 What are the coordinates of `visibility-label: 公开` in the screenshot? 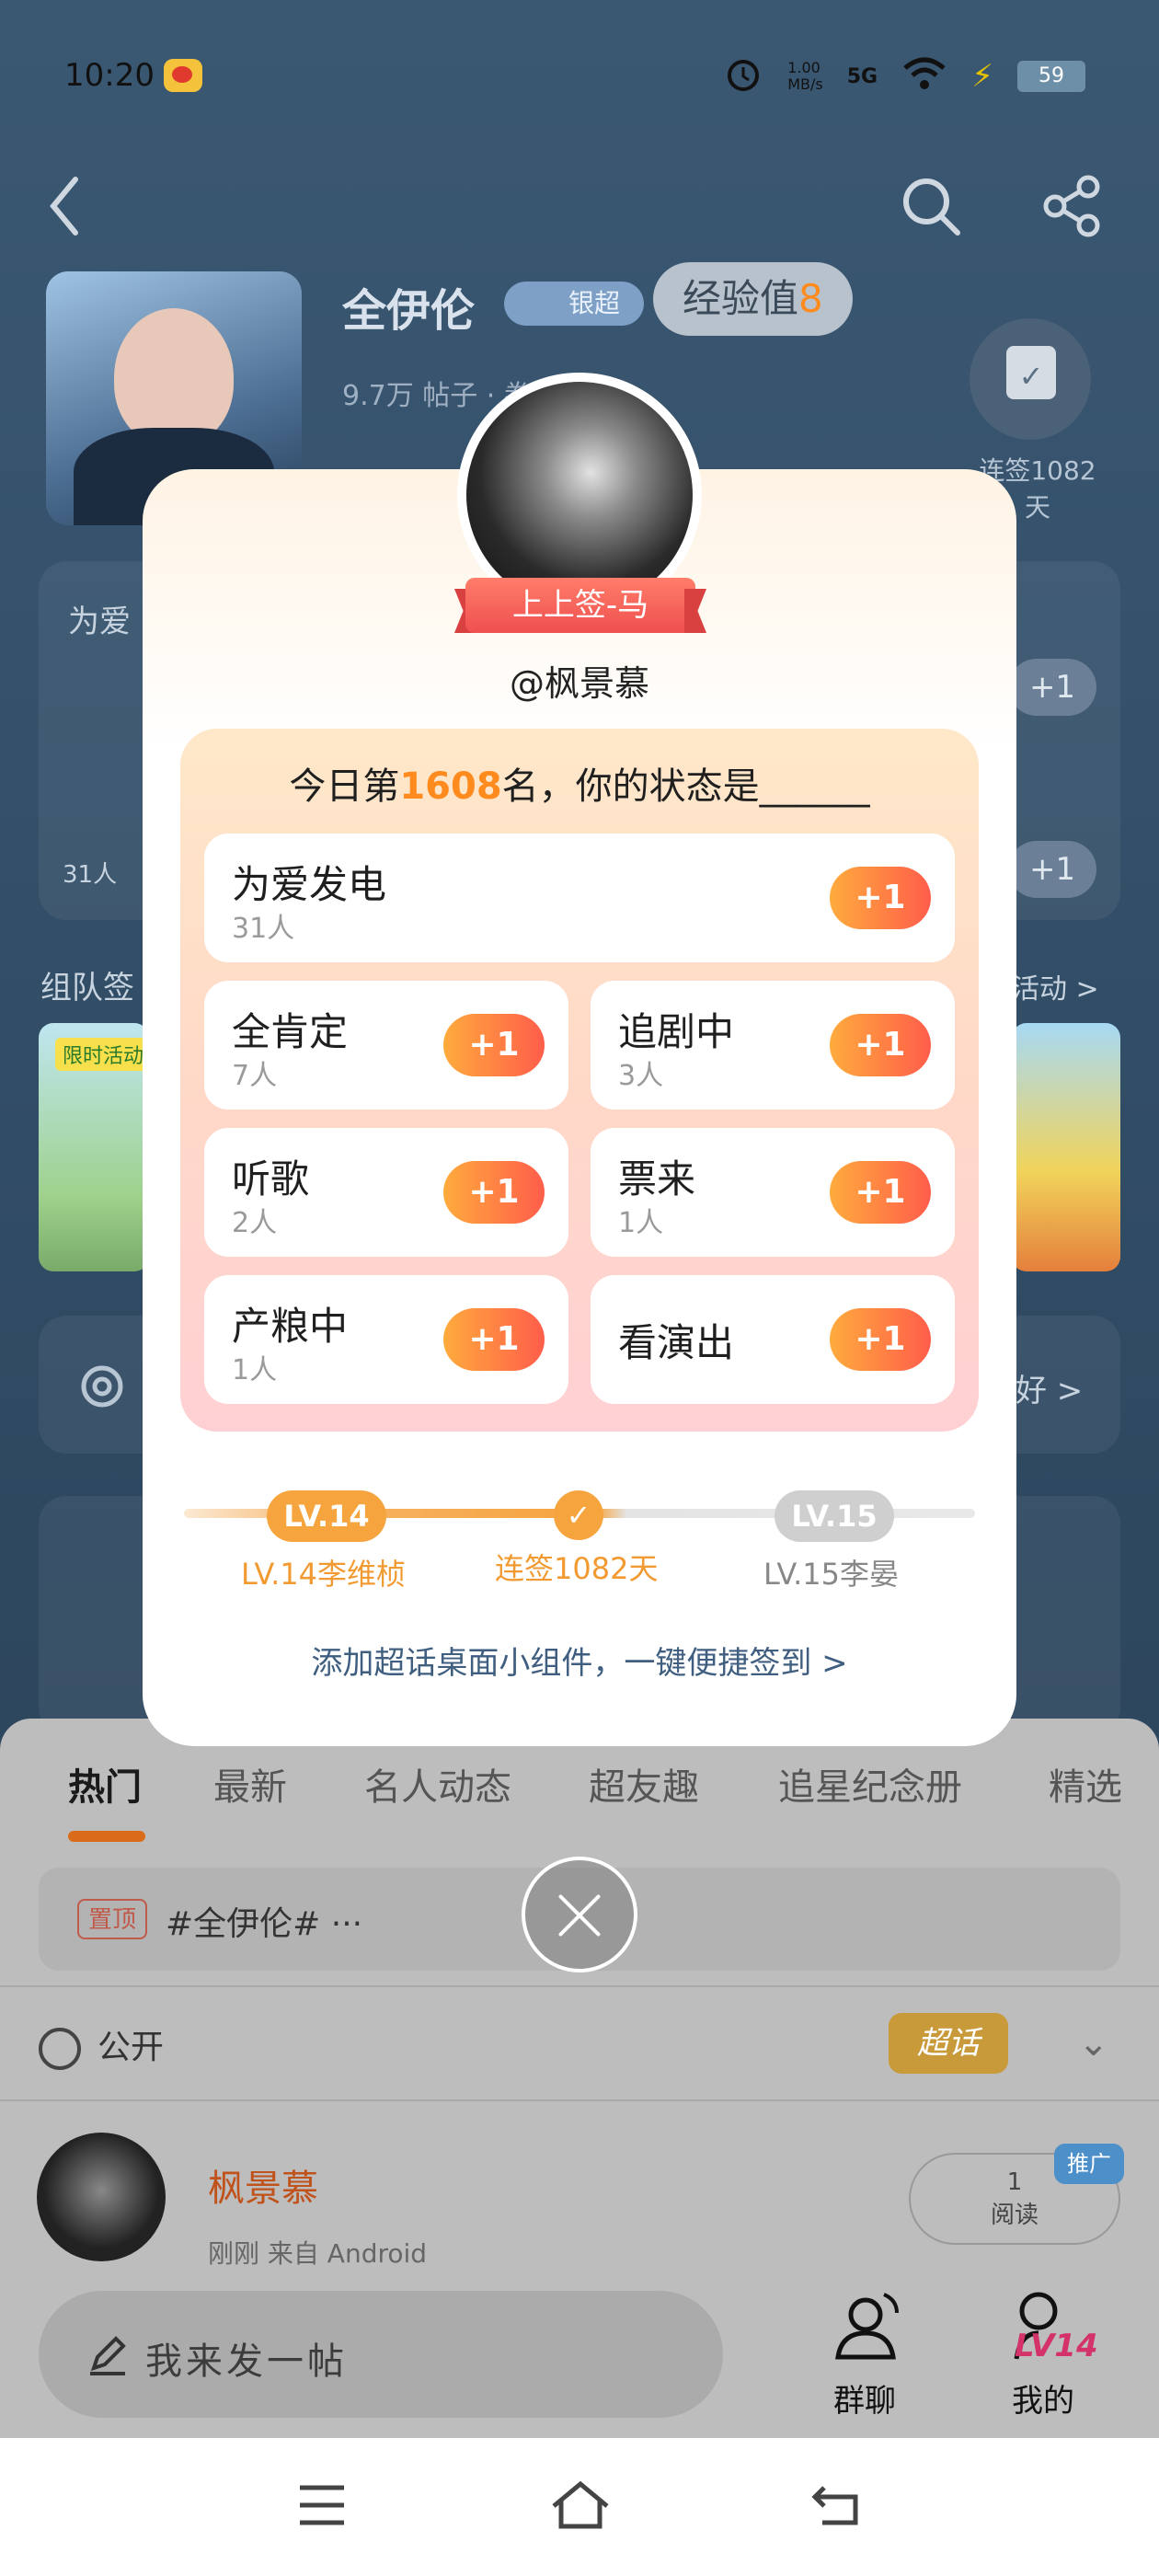 It's located at (131, 2047).